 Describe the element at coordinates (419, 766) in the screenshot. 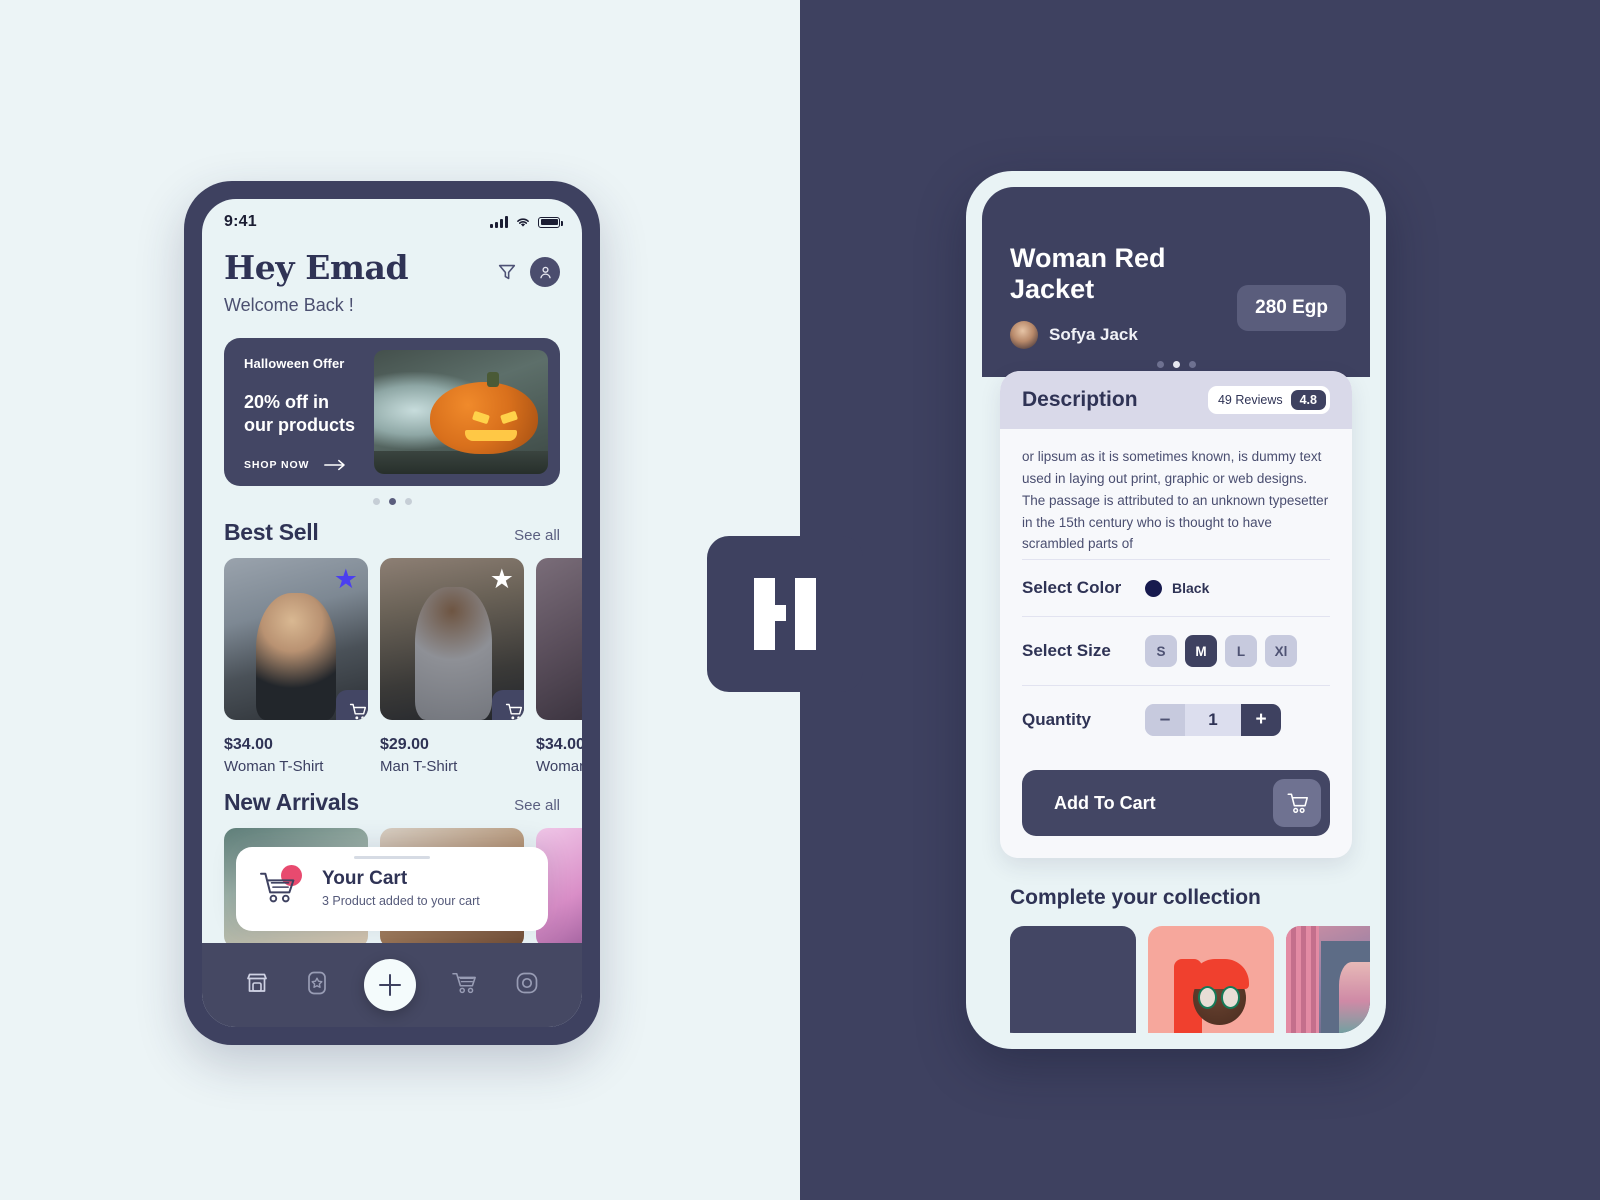

I see `product-name: Man T-Shirt` at that location.